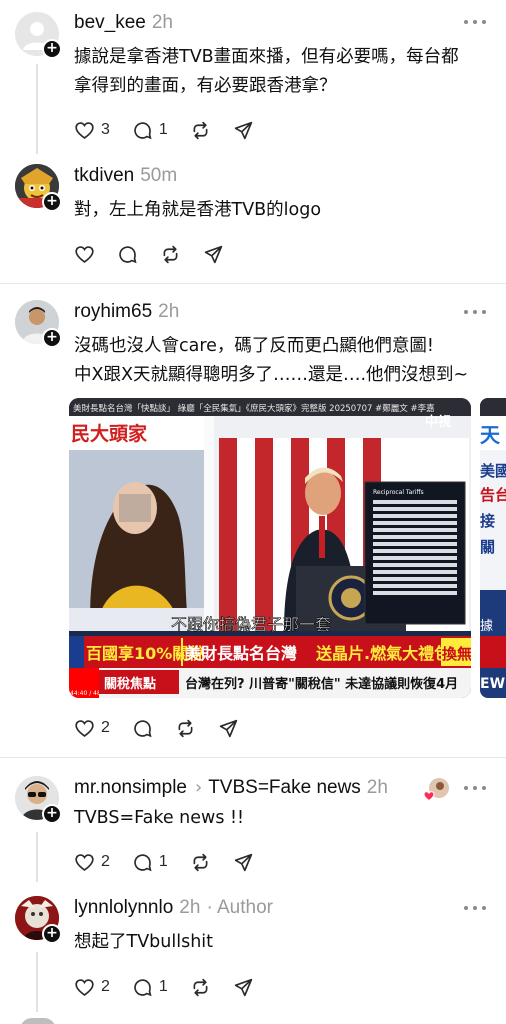 Image resolution: width=506 pixels, height=1024 pixels. I want to click on like-button: 3, so click(92, 130).